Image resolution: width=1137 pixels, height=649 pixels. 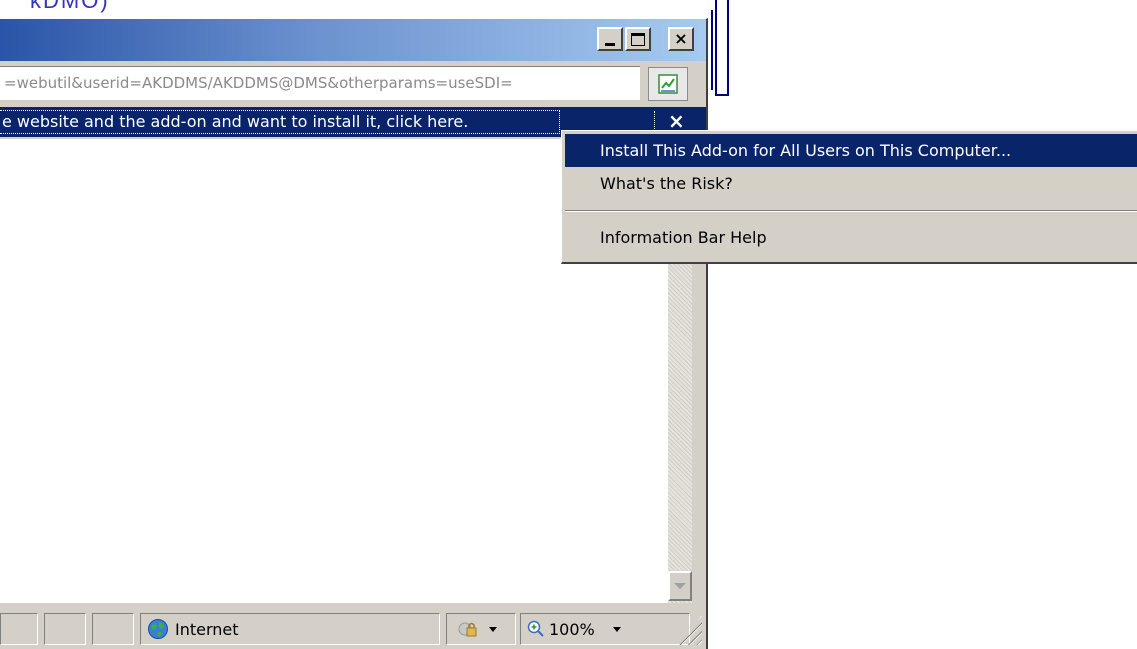 What do you see at coordinates (572, 629) in the screenshot?
I see `zoom-level: 100%` at bounding box center [572, 629].